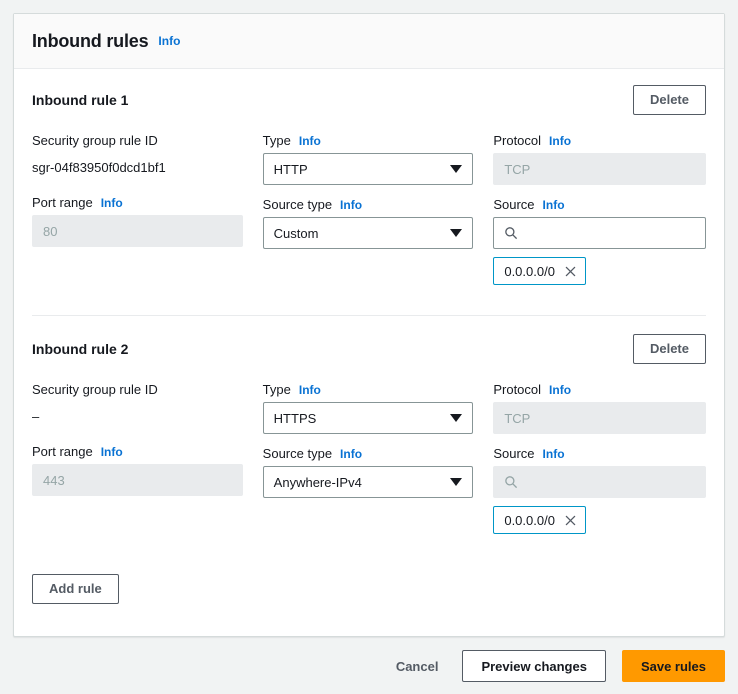  I want to click on rule-1-source-token: 0.0.0.0/0, so click(539, 271).